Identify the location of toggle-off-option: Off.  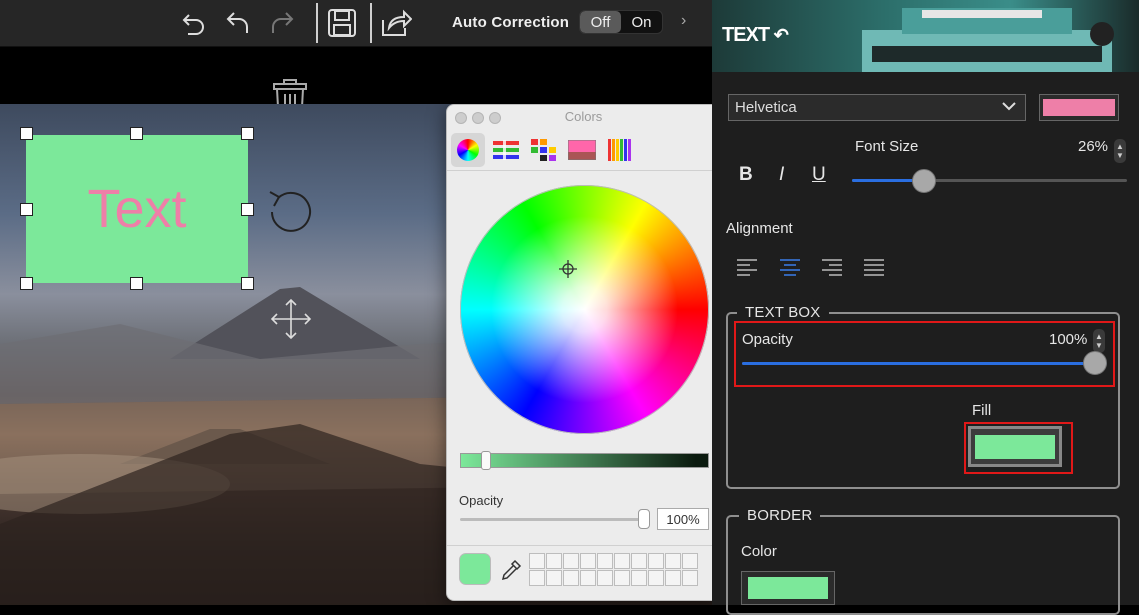
(600, 22).